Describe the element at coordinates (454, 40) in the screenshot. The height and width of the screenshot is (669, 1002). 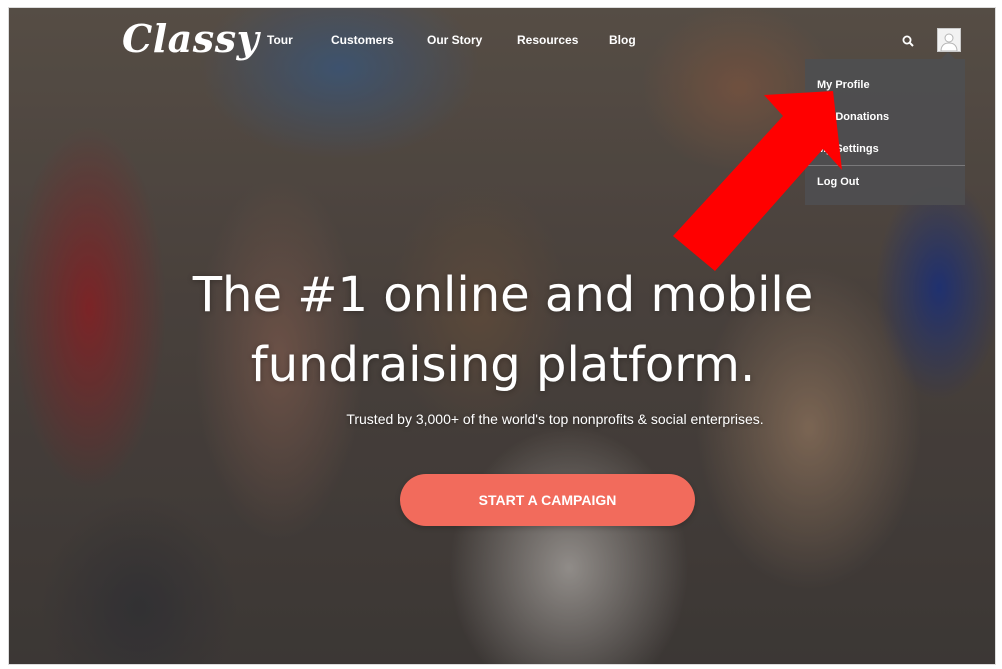
I see `nav-our-story: Our Story` at that location.